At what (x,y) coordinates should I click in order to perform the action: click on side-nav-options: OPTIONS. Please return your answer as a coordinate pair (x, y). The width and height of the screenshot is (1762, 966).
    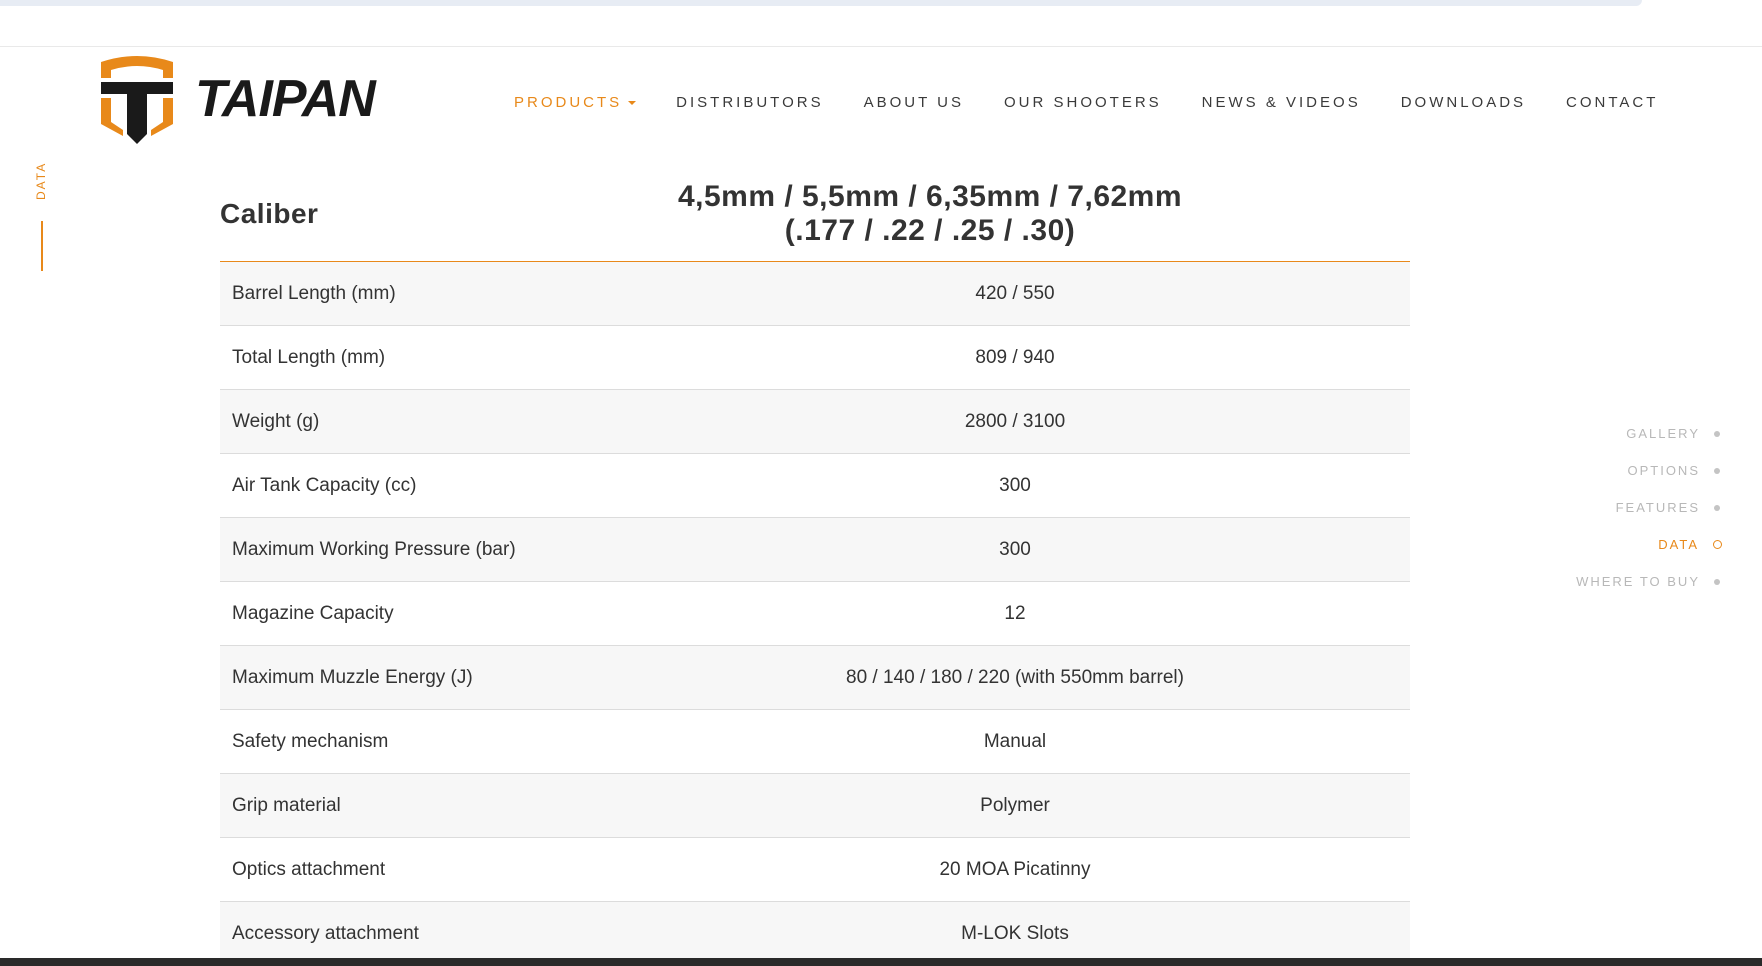
    Looking at the image, I should click on (1649, 470).